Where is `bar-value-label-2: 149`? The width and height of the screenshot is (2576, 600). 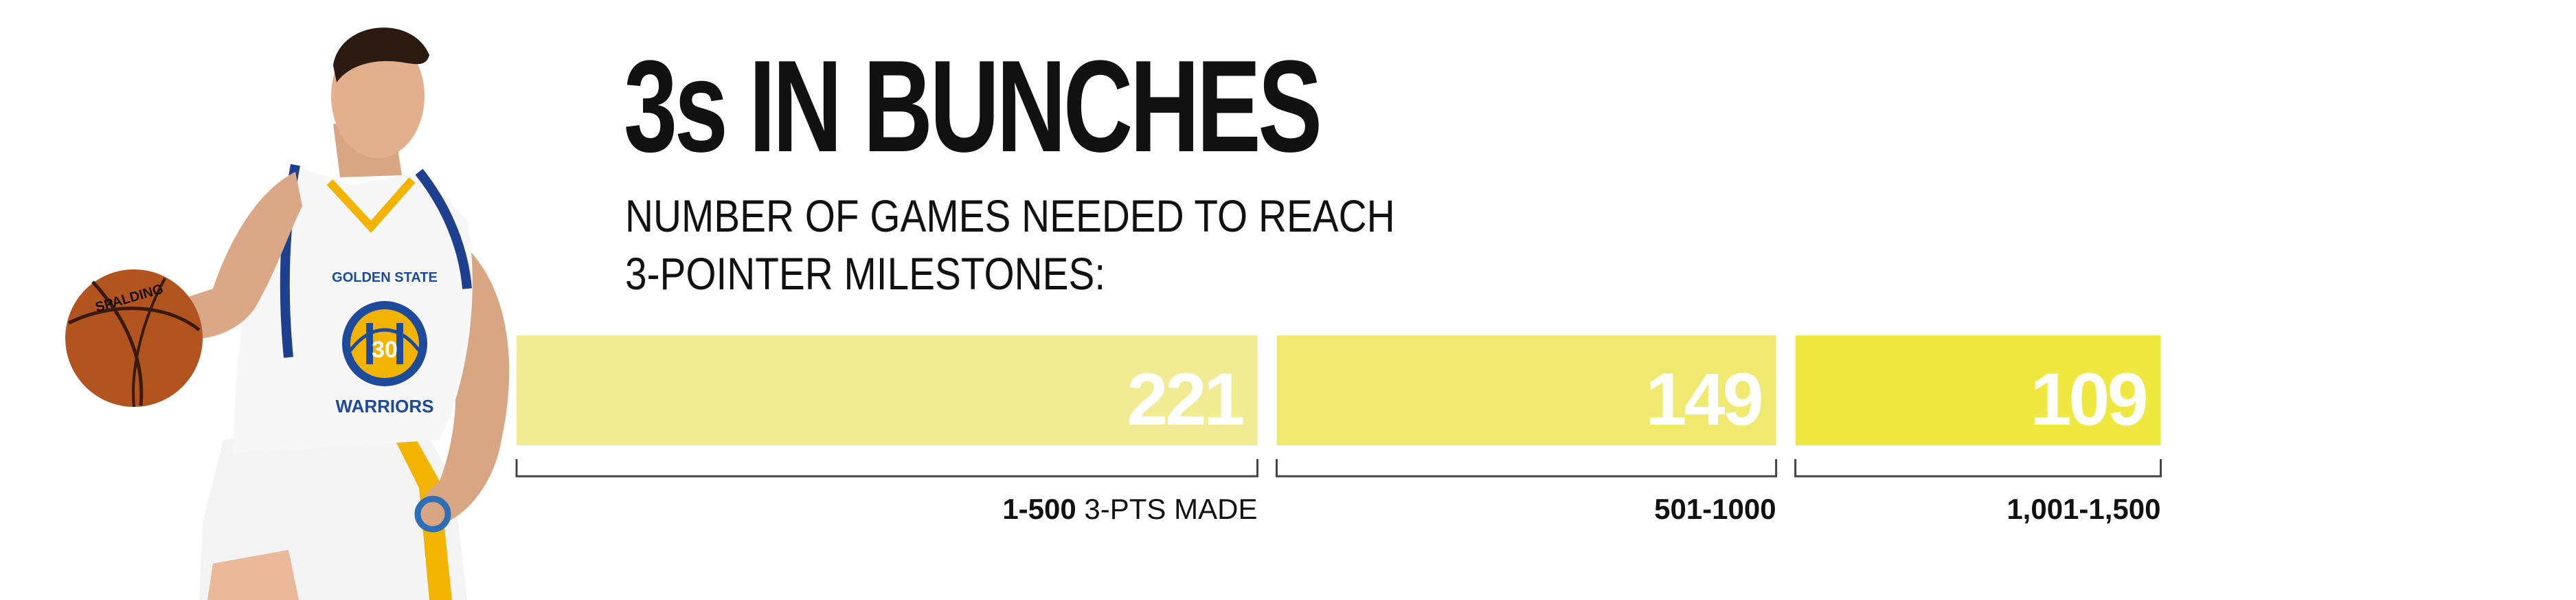 bar-value-label-2: 149 is located at coordinates (1703, 399).